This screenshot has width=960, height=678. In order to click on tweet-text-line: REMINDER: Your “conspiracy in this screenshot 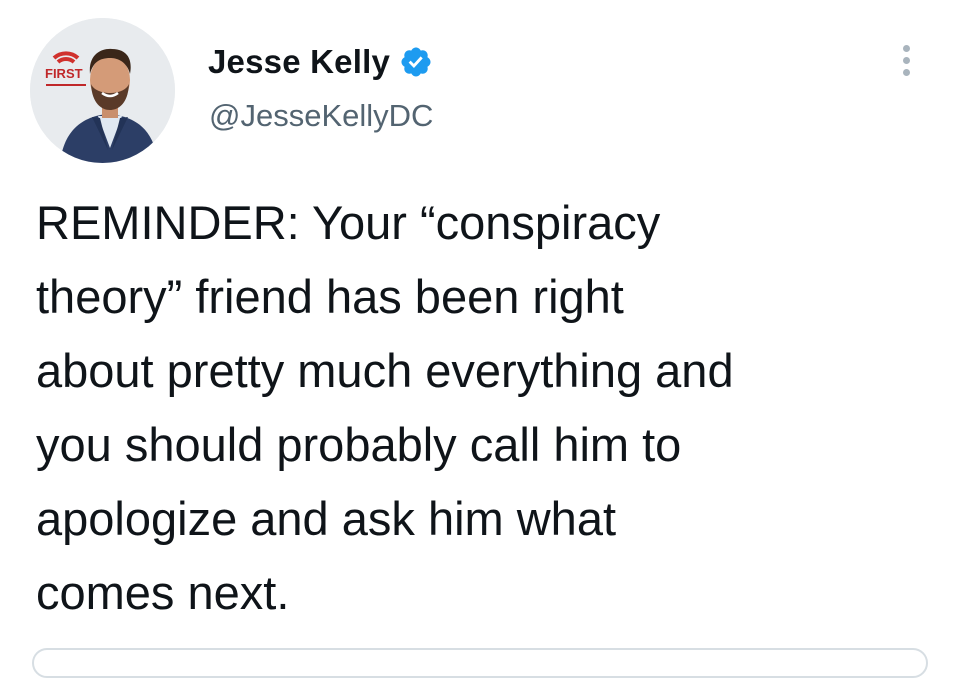, I will do `click(348, 222)`.